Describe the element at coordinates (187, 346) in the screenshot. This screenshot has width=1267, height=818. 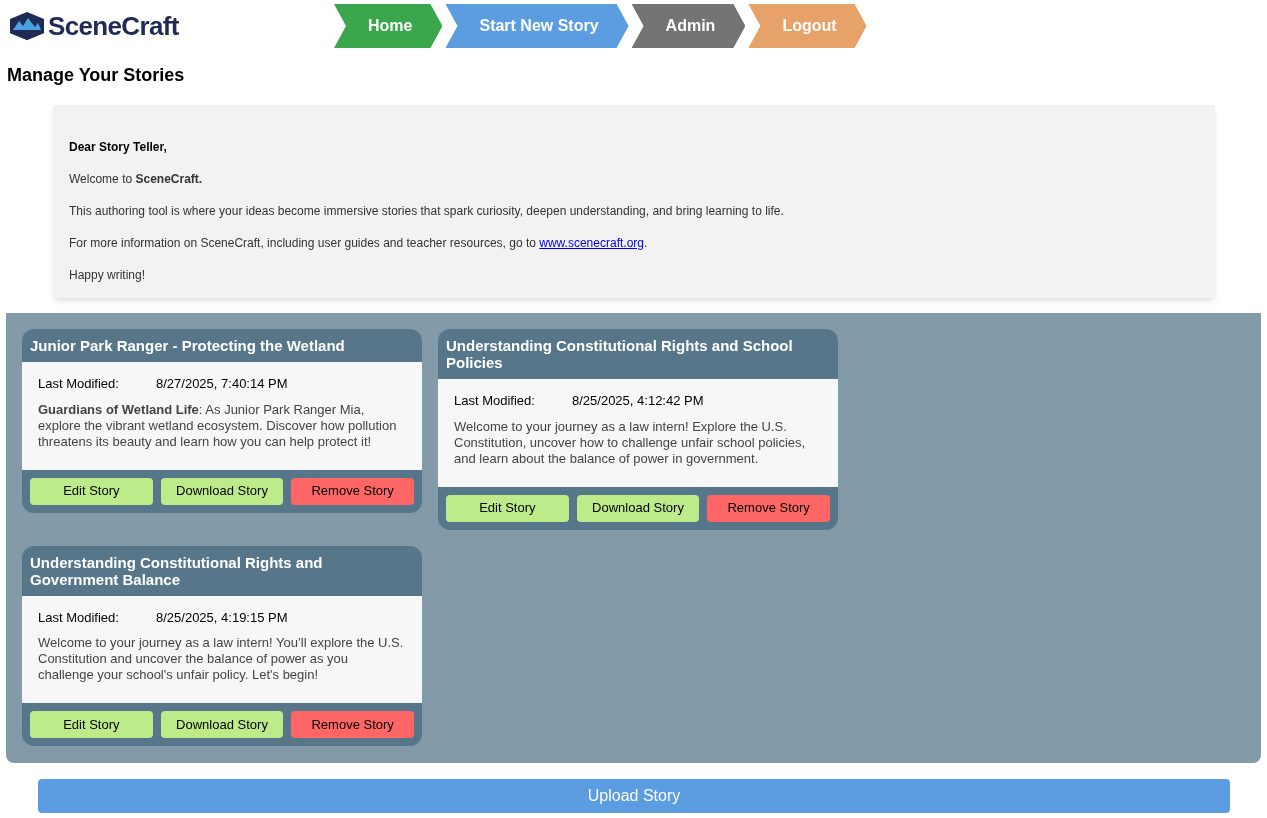
I see `story-title: Junior Park Ranger - Protecting the Wetland` at that location.